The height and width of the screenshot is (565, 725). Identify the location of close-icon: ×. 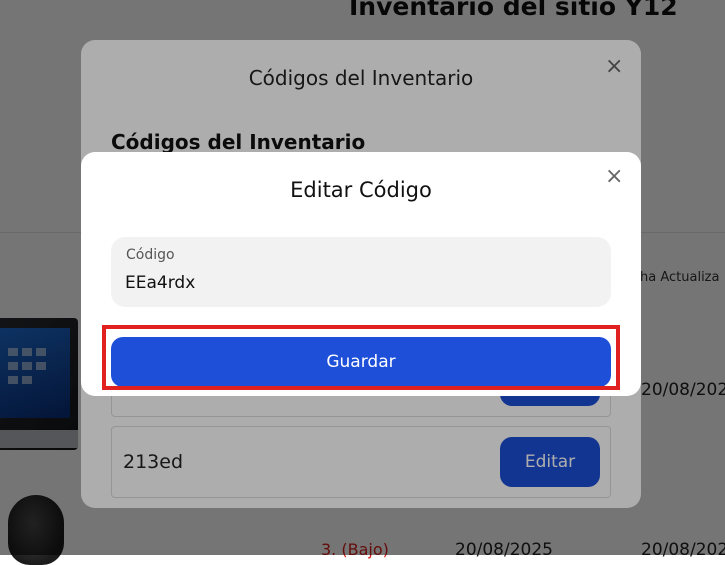
(614, 176).